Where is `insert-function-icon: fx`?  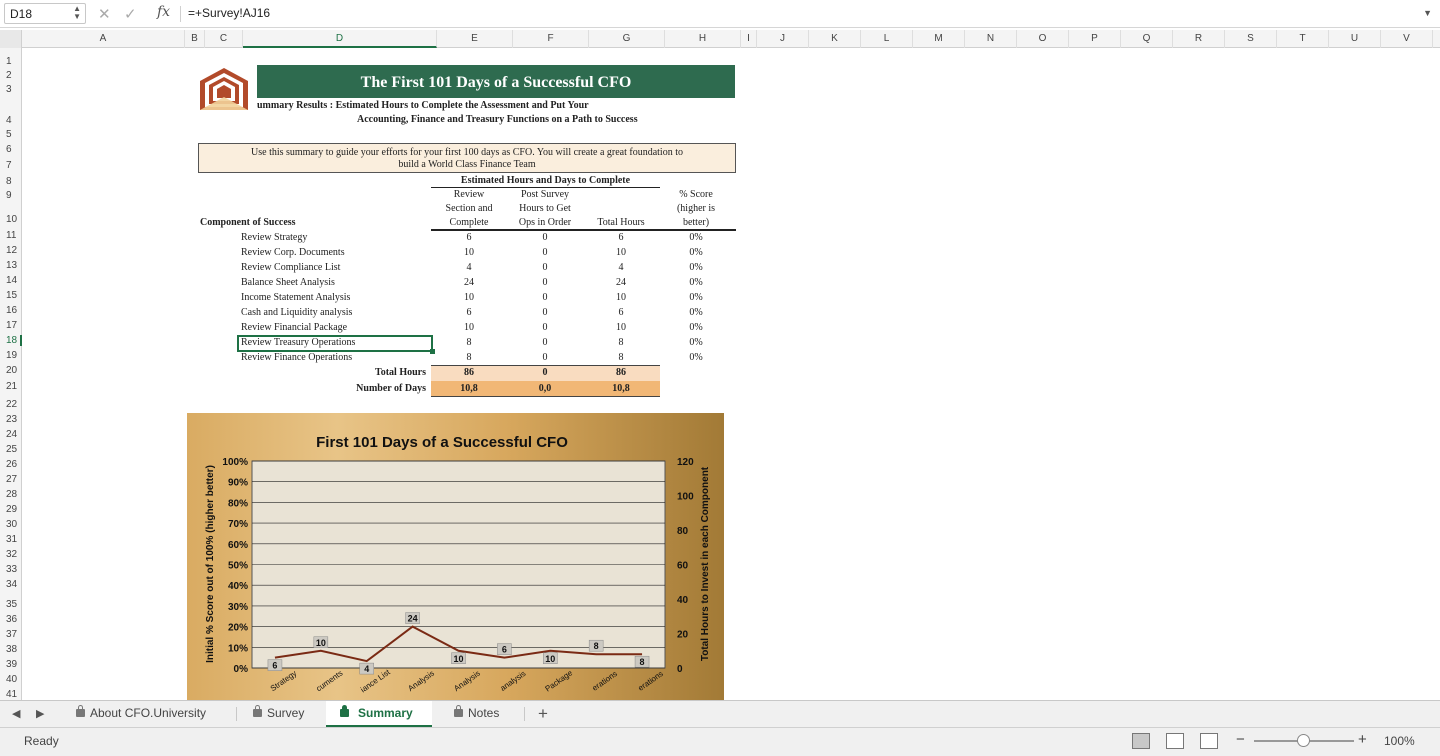
insert-function-icon: fx is located at coordinates (163, 12).